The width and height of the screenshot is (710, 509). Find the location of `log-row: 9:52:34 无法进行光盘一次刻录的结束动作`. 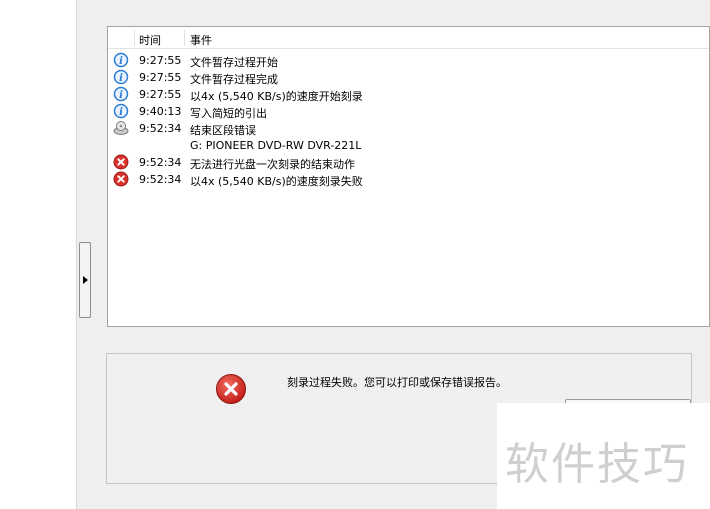

log-row: 9:52:34 无法进行光盘一次刻录的结束动作 is located at coordinates (408, 162).